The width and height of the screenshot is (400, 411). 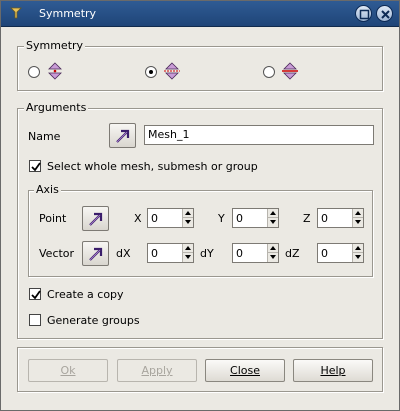 I want to click on mesh-name-input: Mesh_1, so click(x=259, y=135).